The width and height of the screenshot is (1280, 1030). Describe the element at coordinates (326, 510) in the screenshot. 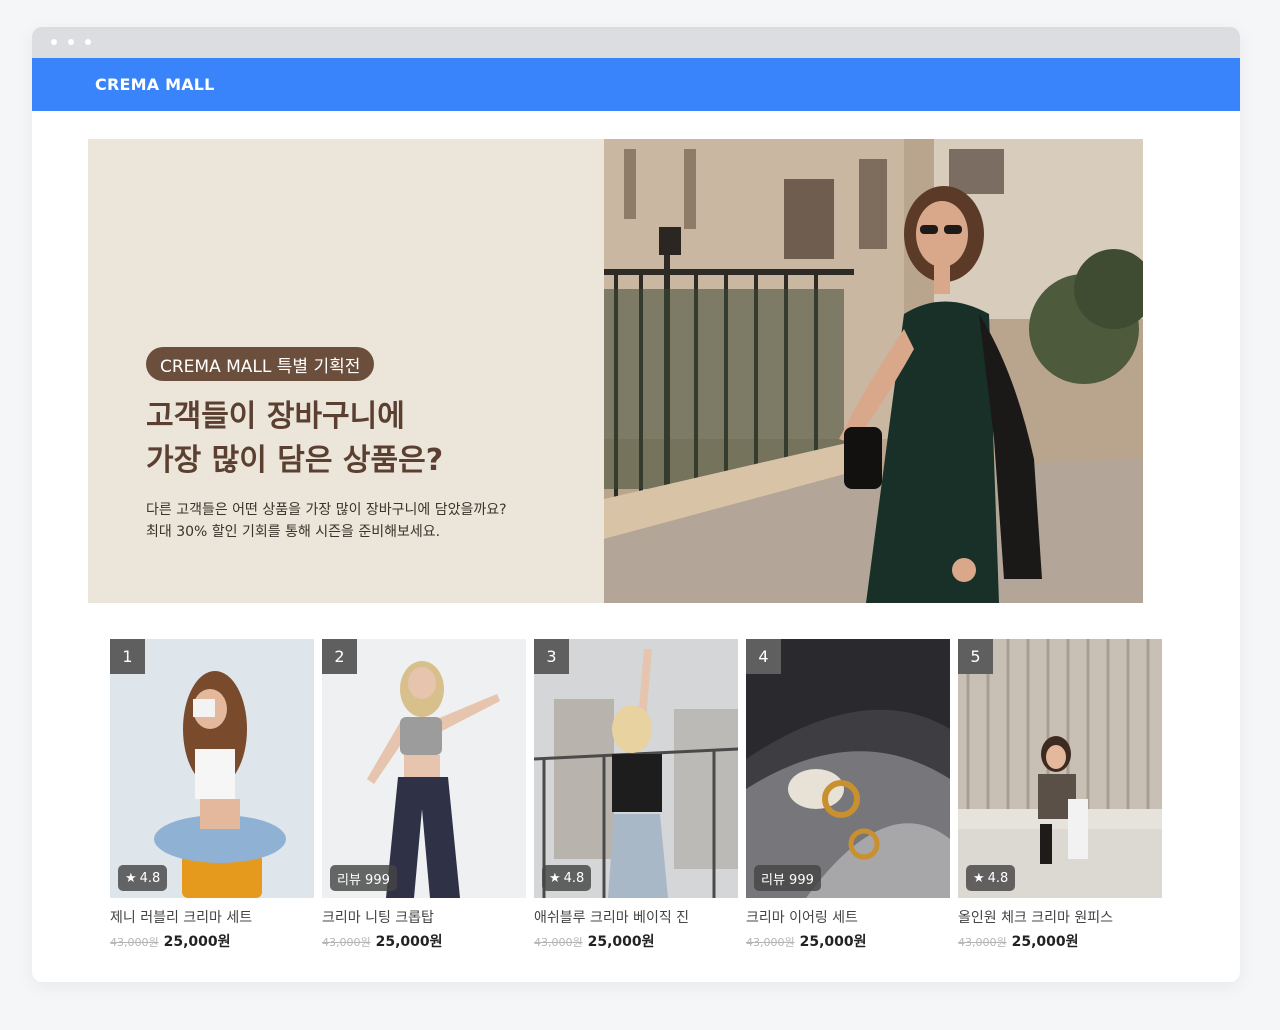

I see `hero-description-line: 다른 고객들은 어떤 상품을 가장 많이 장바구니에 담았을까요?` at that location.